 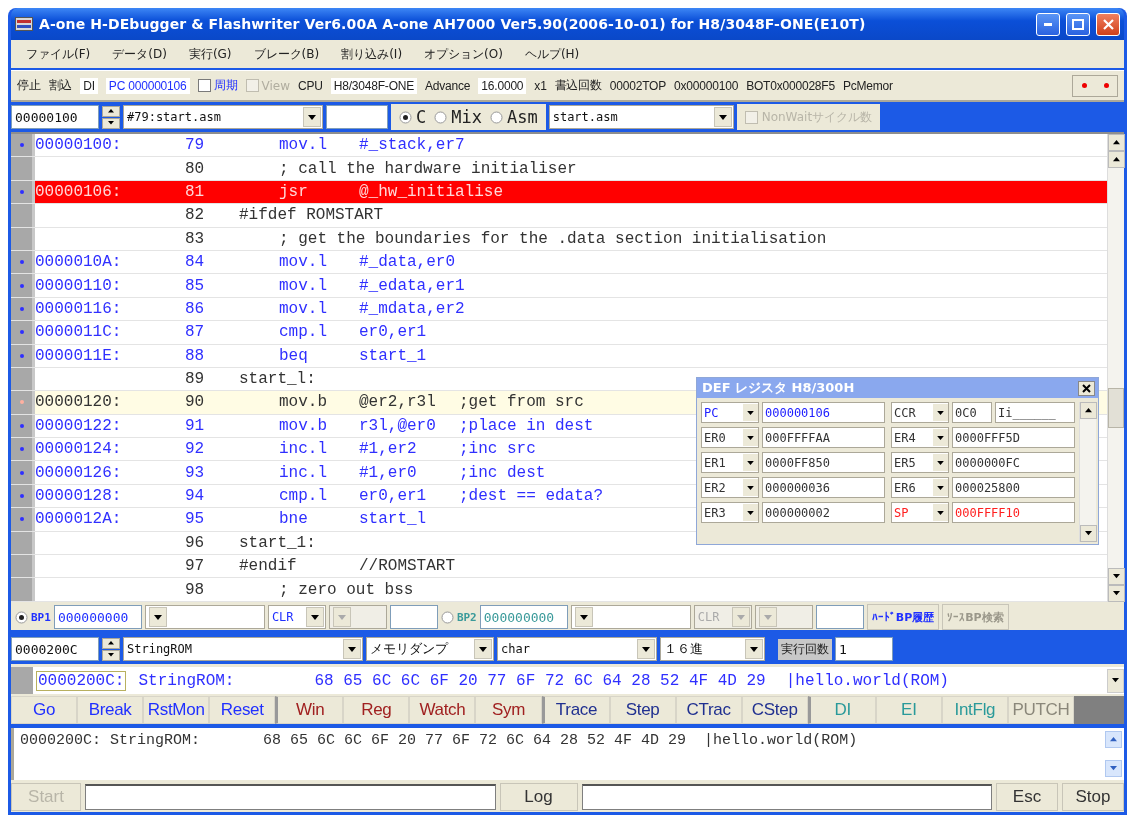 I want to click on menu-item: ブレーク(B), so click(x=286, y=54).